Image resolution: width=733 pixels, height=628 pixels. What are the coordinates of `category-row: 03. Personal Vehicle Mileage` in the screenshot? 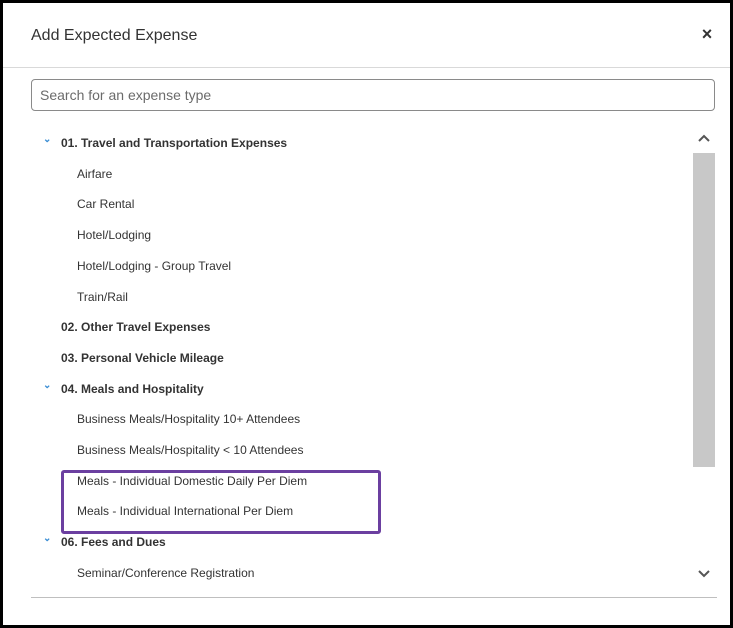 It's located at (142, 358).